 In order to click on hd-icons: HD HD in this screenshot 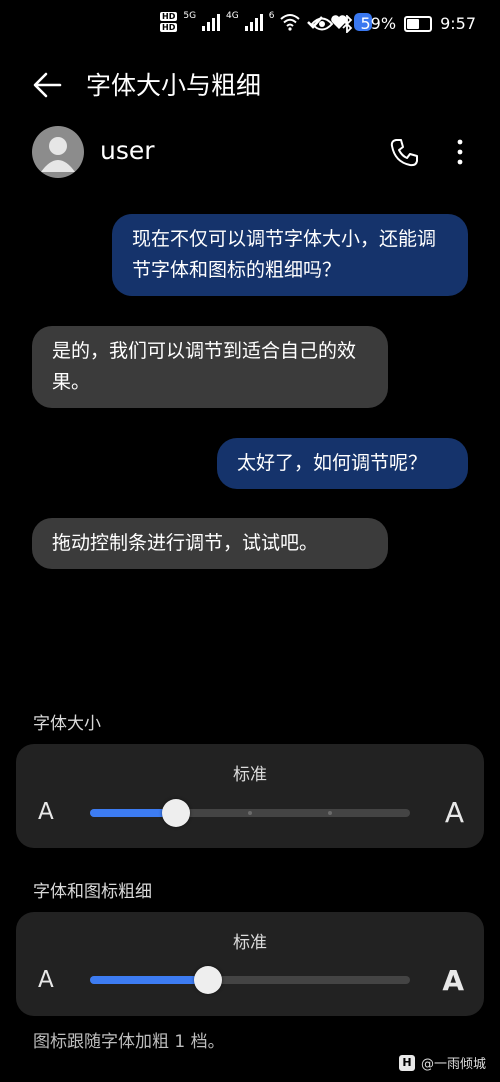, I will do `click(169, 22)`.